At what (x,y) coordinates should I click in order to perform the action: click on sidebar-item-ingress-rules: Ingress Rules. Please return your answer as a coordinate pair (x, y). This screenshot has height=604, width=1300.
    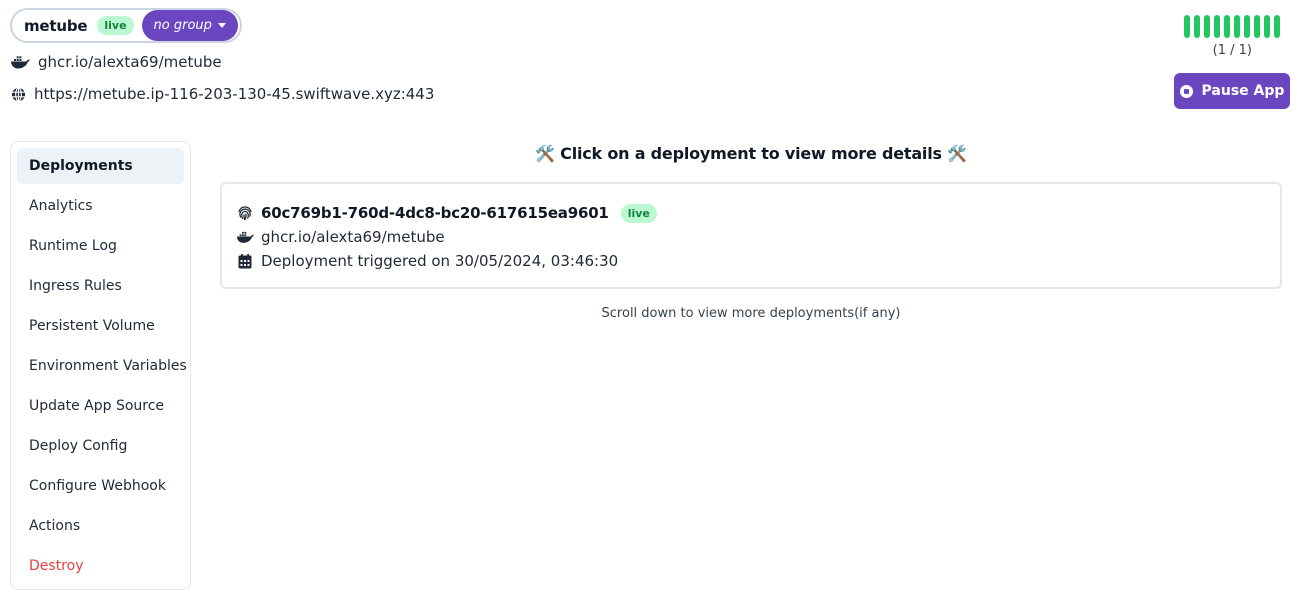
    Looking at the image, I should click on (100, 286).